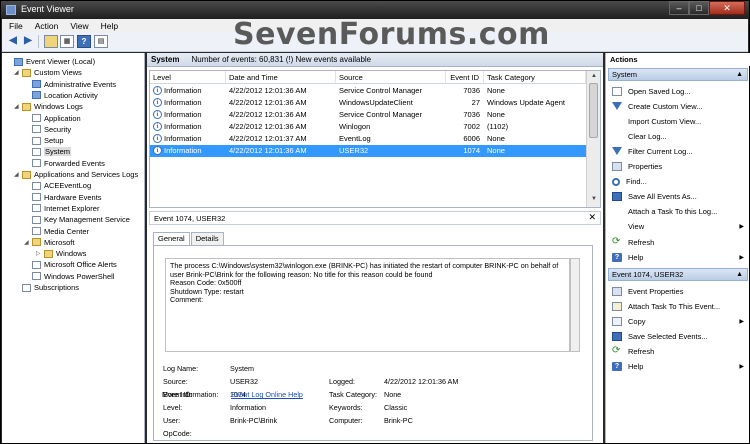  What do you see at coordinates (84, 41) in the screenshot?
I see `help-icon: ?` at bounding box center [84, 41].